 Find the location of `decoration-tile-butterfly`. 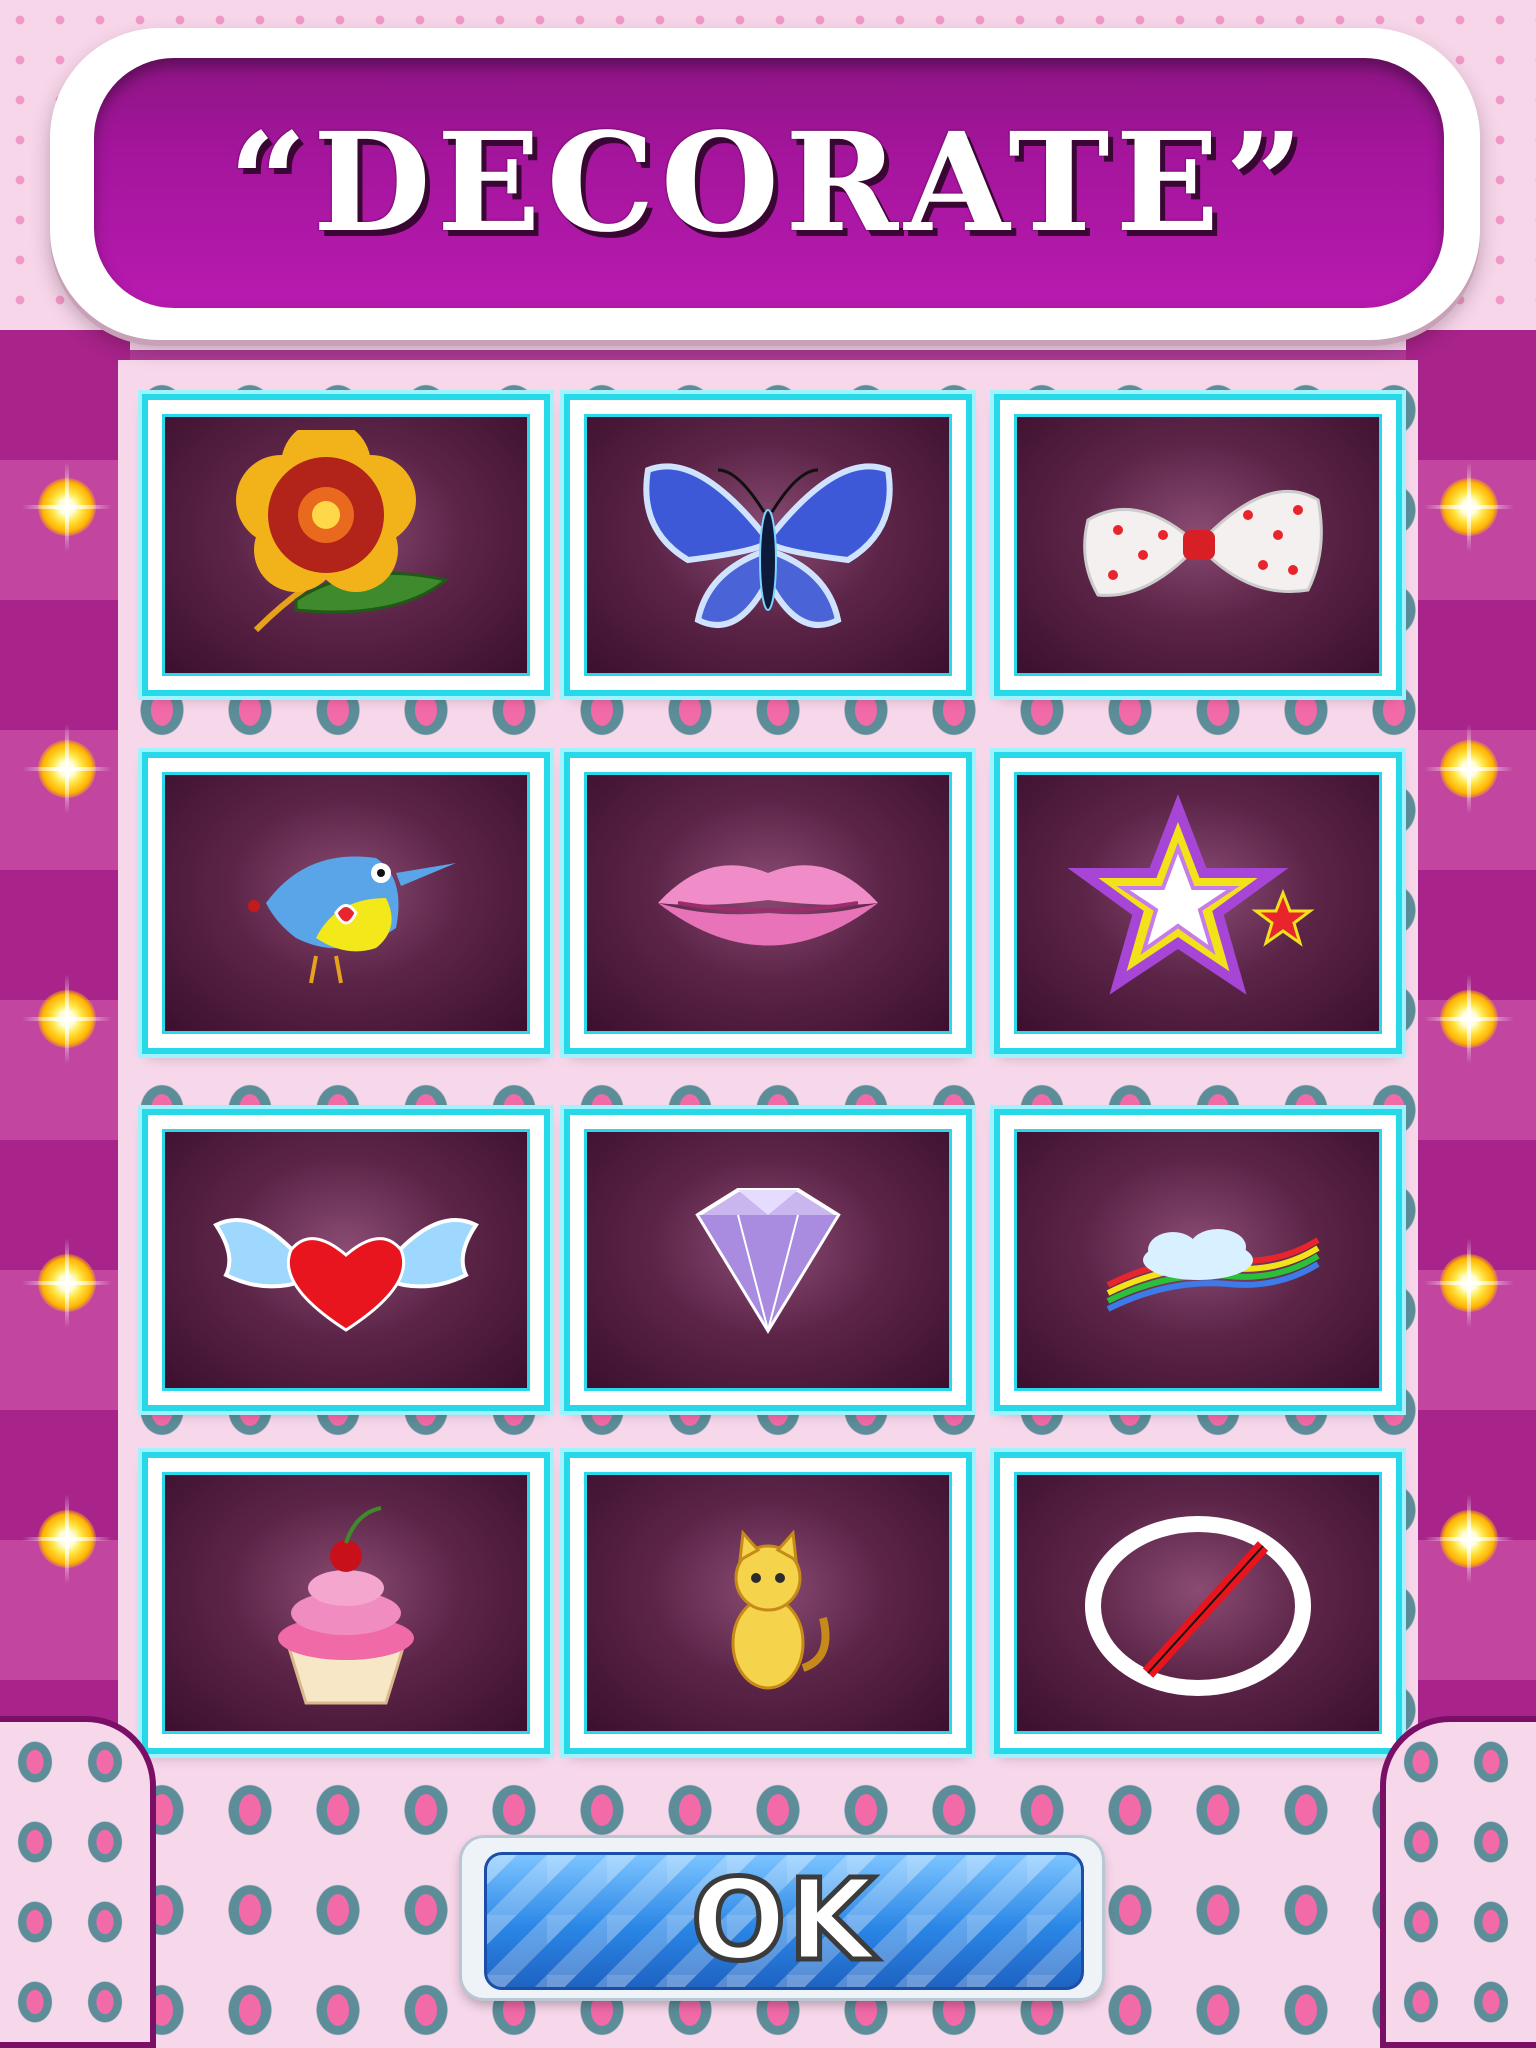

decoration-tile-butterfly is located at coordinates (768, 545).